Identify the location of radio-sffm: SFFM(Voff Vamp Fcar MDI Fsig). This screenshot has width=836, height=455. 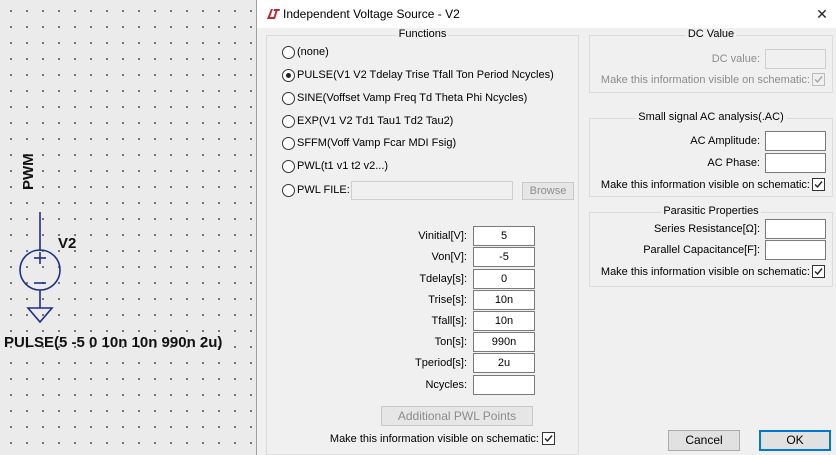
(369, 143).